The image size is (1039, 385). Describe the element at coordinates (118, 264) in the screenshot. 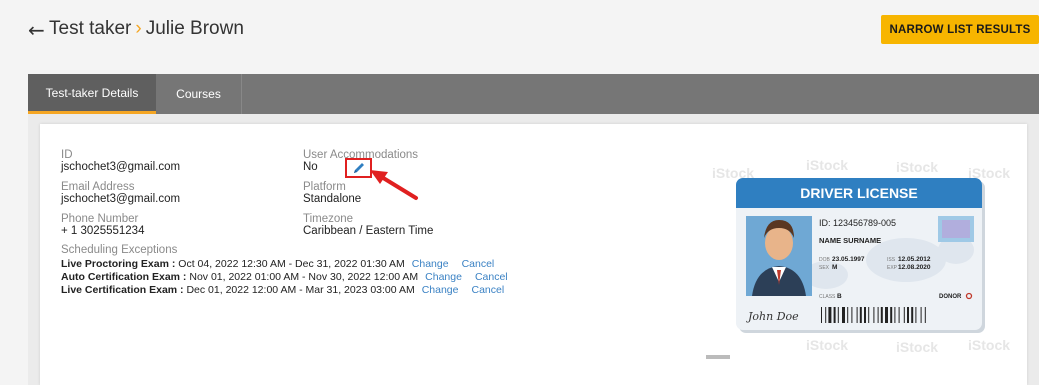

I see `exception-name: Live Proctoring Exam :` at that location.